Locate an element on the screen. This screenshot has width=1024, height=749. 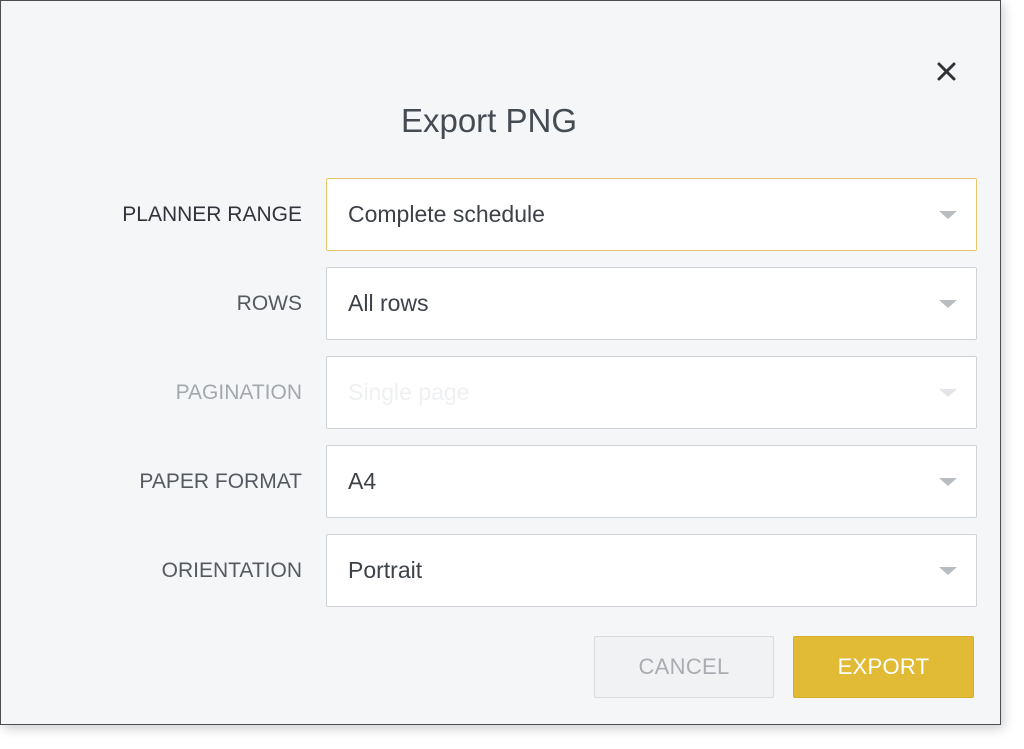
export-button: EXPORT is located at coordinates (883, 667).